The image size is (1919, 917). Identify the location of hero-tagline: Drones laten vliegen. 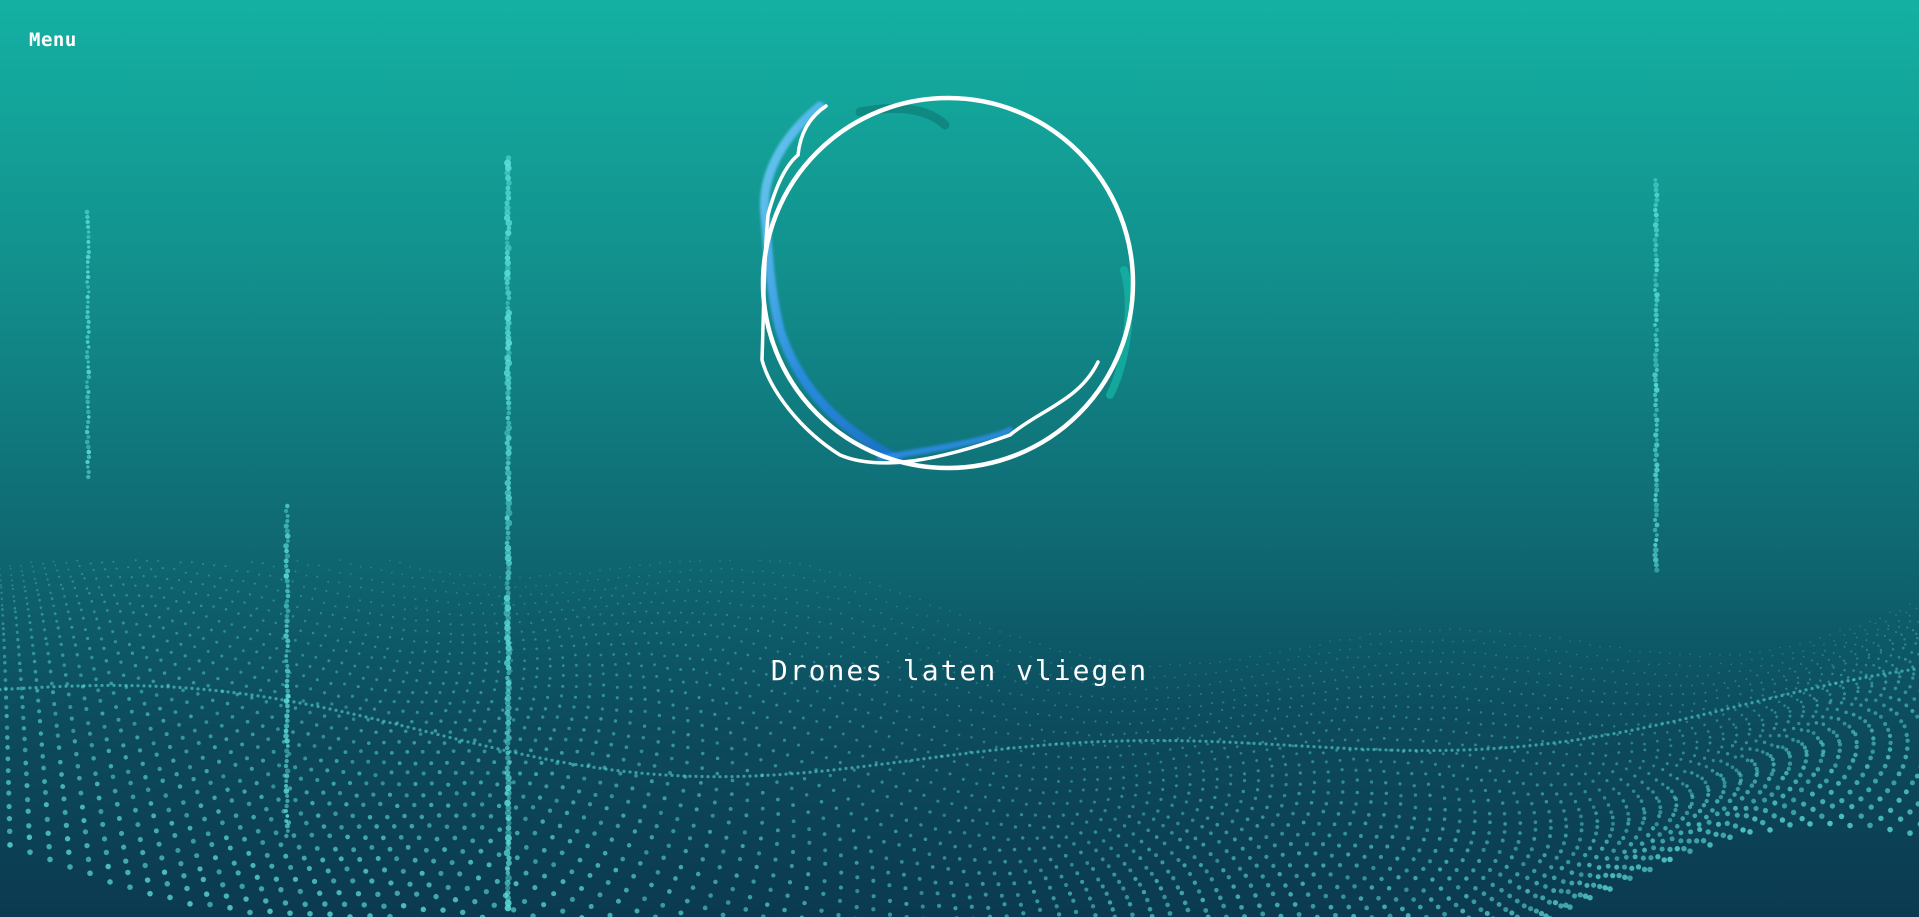
(959, 670).